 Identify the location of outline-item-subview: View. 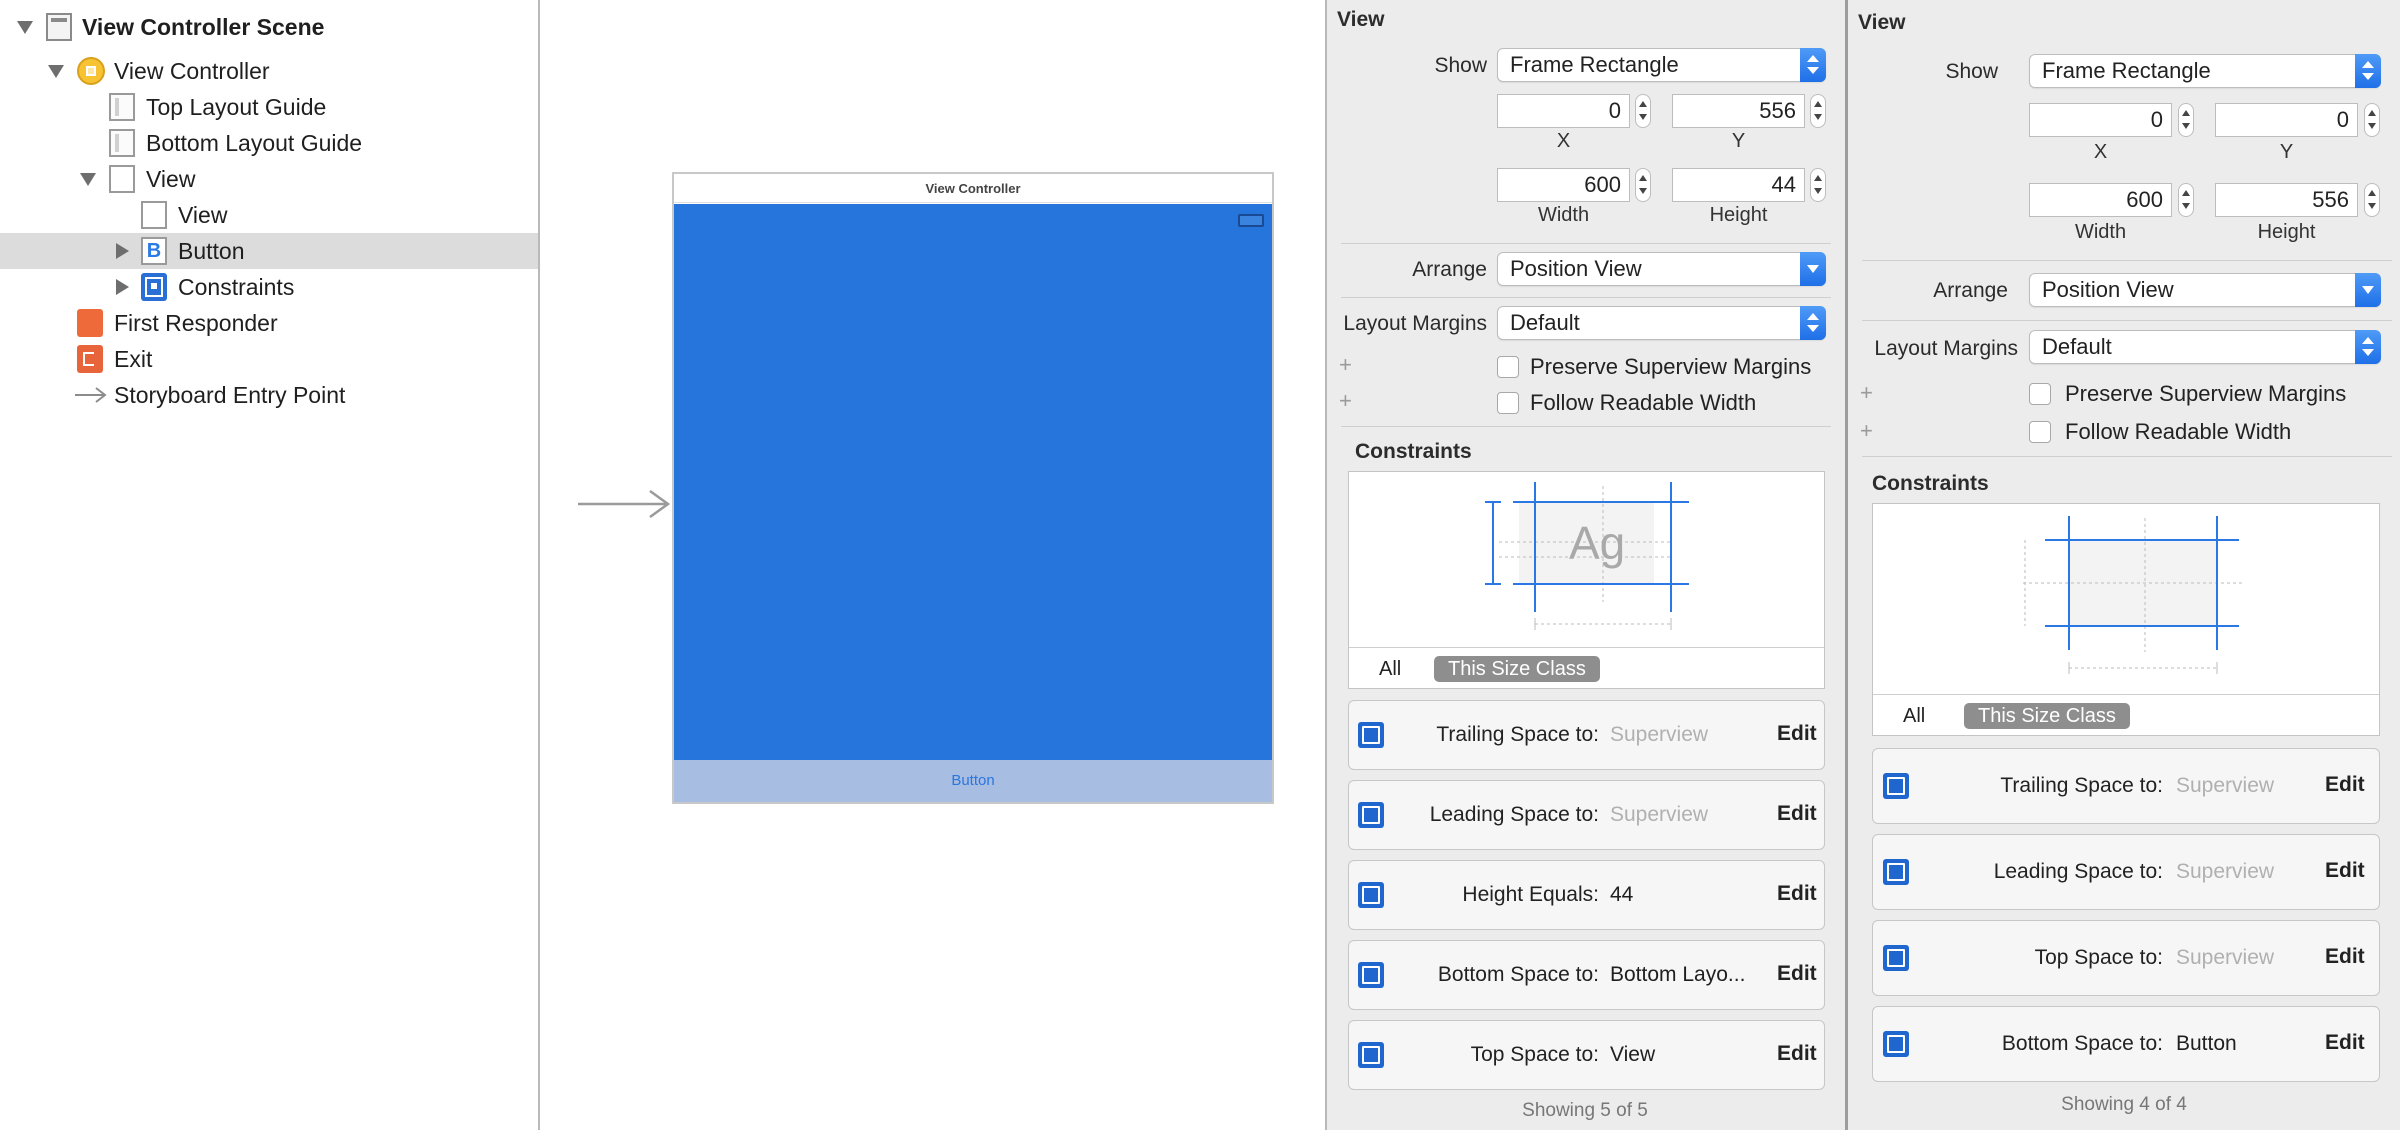
(269, 215).